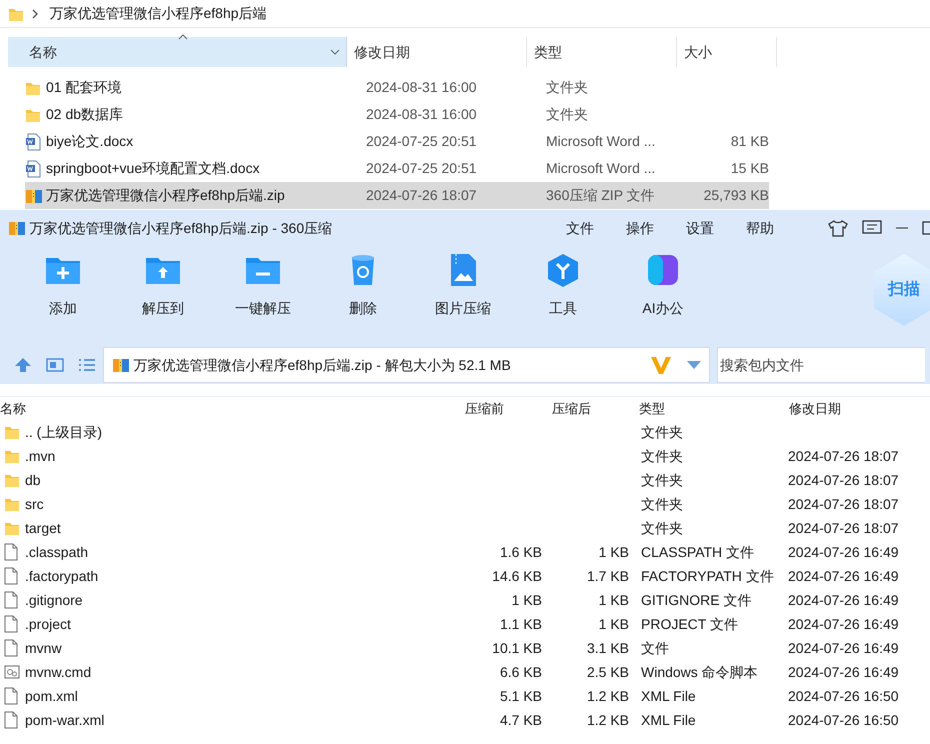 This screenshot has width=930, height=744. What do you see at coordinates (465, 456) in the screenshot?
I see `file-row: .mvn 文件夹 2024-07-26 18:07` at bounding box center [465, 456].